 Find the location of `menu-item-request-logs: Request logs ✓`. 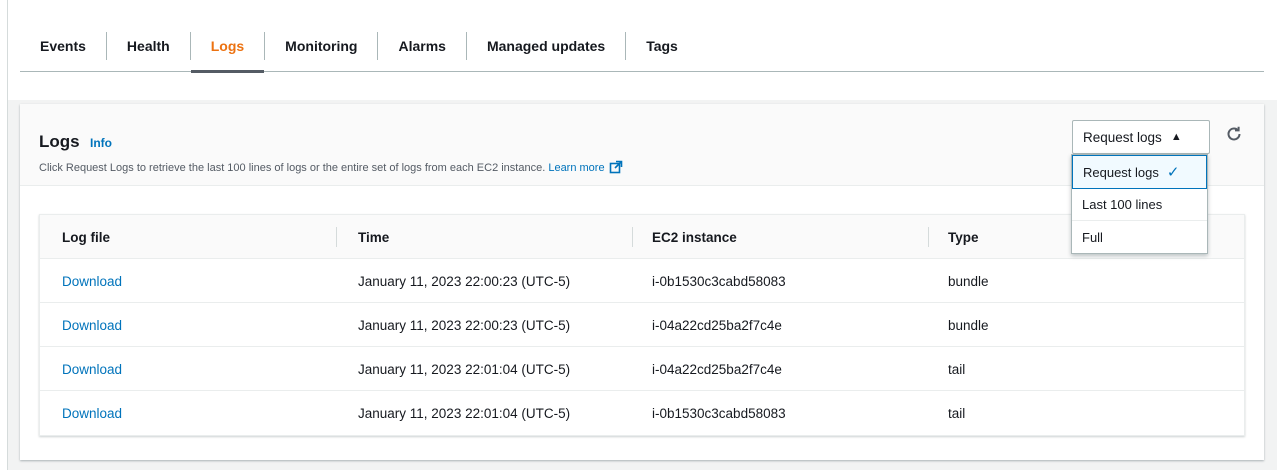

menu-item-request-logs: Request logs ✓ is located at coordinates (1139, 172).